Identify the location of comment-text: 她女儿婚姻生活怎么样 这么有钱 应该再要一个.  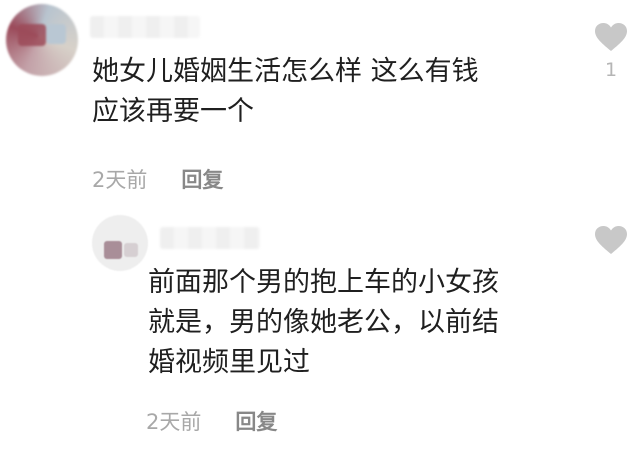
(285, 92).